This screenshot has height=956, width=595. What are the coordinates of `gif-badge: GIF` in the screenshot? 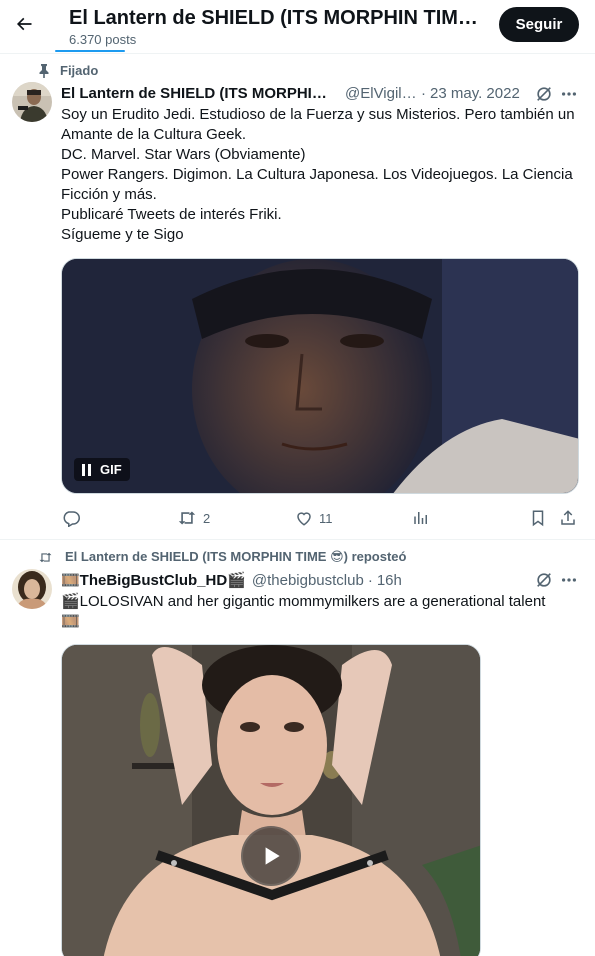 It's located at (102, 469).